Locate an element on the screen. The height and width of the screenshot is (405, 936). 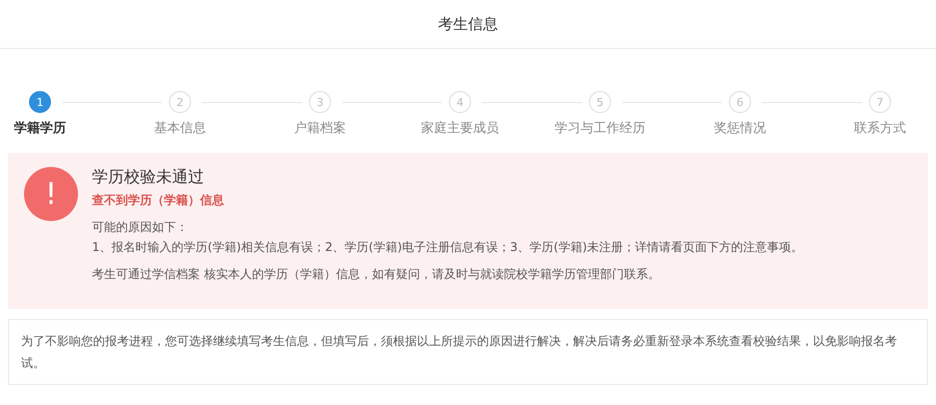
notice-text: 为了不影响您的报考进程，您可选择继续填写考生信息，但填写后，须根据以上所提示的原因进行解决，解决后请务必重新登录本系统查看校验结果，以免影响报名考试。 is located at coordinates (459, 352).